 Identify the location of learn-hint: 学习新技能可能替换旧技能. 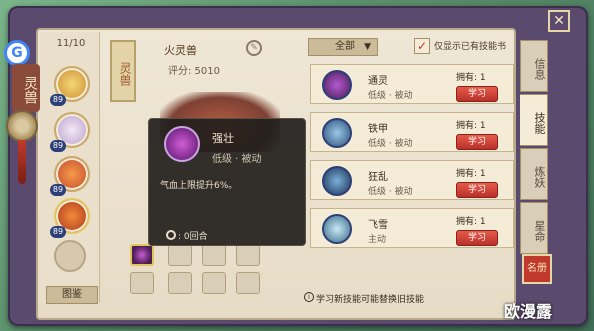
(370, 300).